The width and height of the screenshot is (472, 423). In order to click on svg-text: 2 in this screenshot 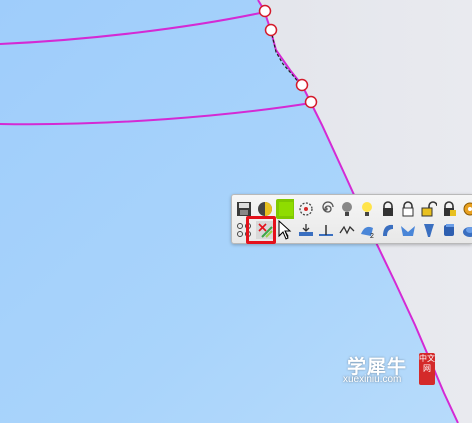, I will do `click(372, 235)`.